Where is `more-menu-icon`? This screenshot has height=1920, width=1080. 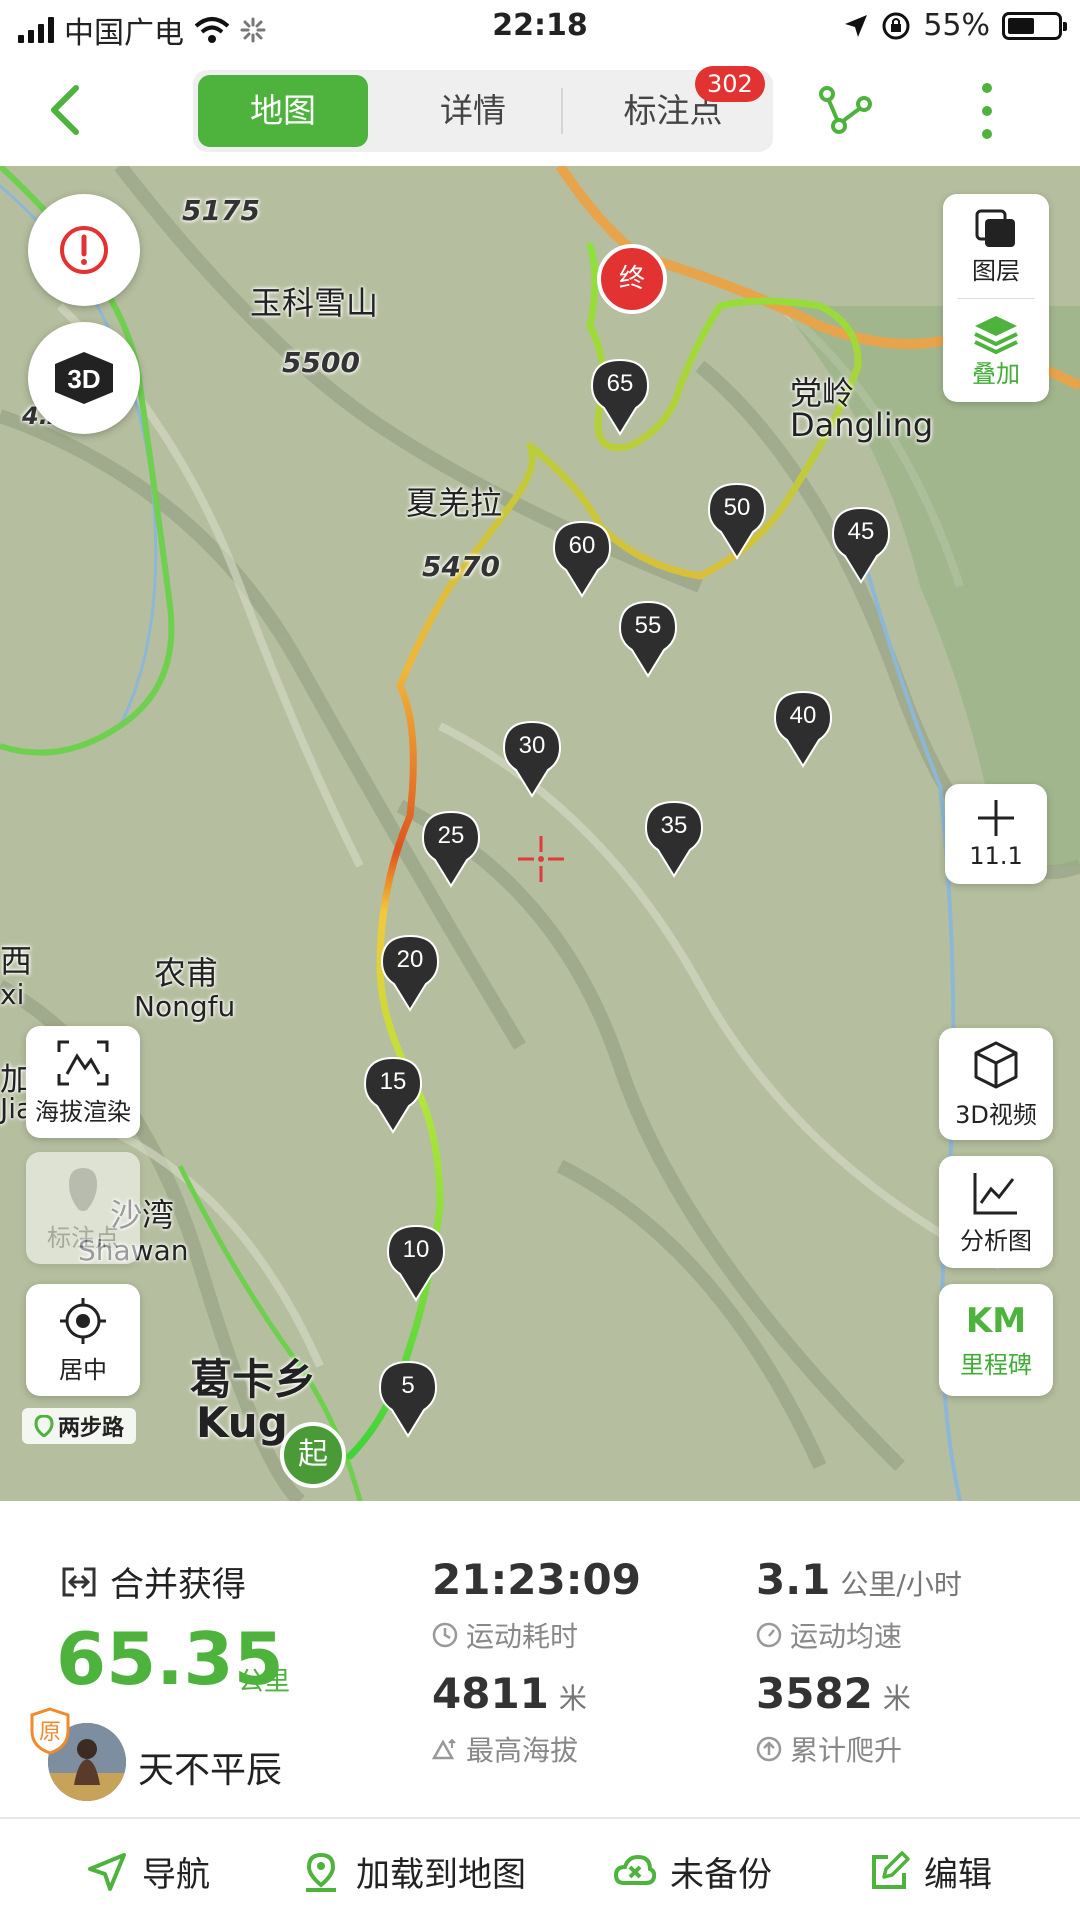
more-menu-icon is located at coordinates (987, 111).